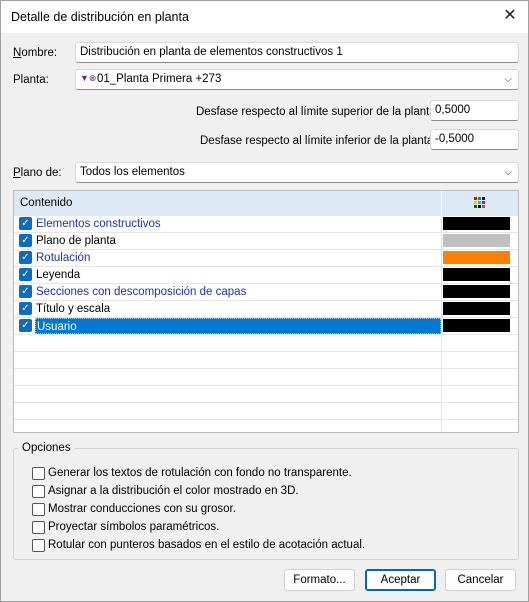  I want to click on table-row: ✓ Rotulación, so click(266, 258).